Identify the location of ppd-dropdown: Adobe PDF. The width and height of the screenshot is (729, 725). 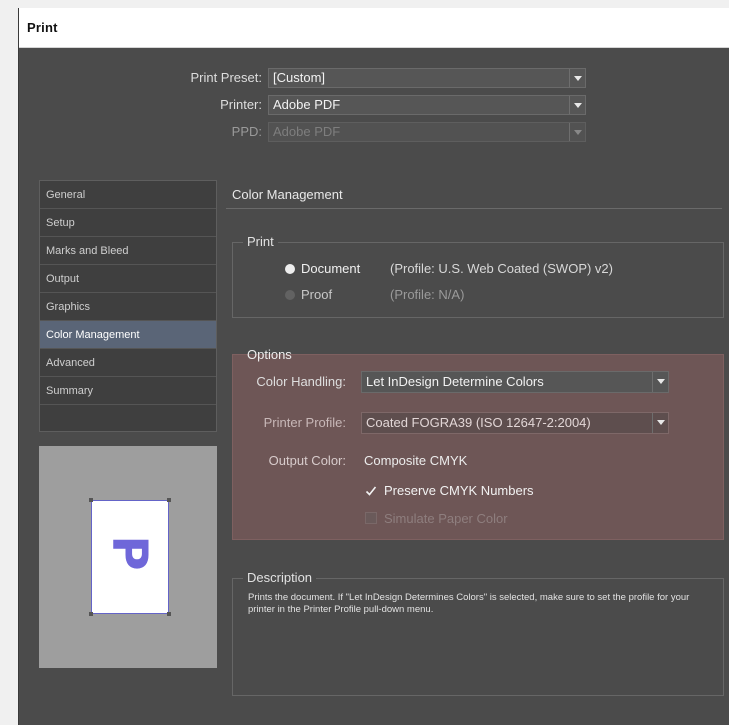
(427, 132).